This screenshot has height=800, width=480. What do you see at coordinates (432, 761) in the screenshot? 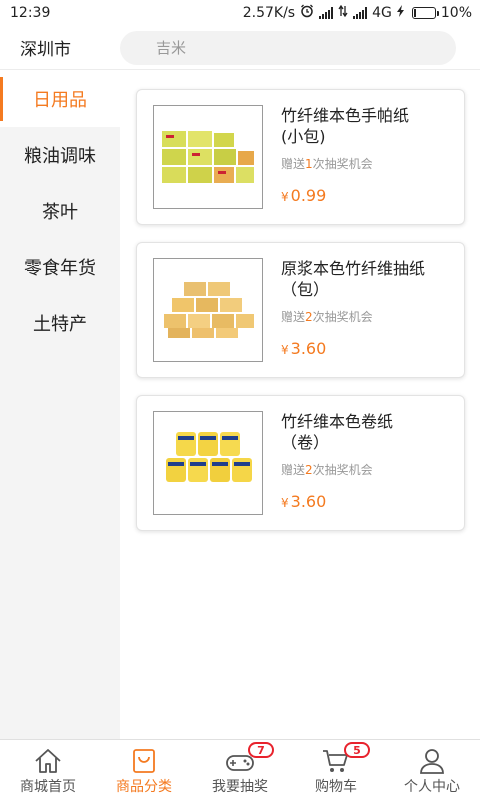
I see `user-icon` at bounding box center [432, 761].